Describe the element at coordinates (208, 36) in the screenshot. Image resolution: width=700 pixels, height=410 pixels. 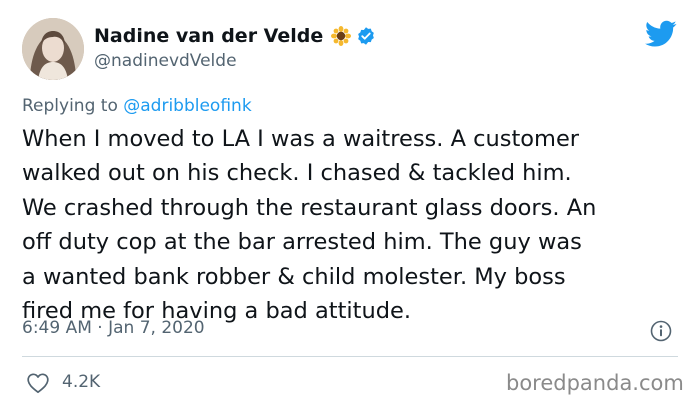
I see `display-name: Nadine van der Velde` at that location.